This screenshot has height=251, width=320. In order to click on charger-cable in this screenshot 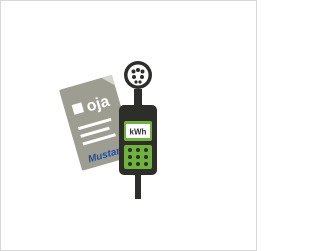, I will do `click(138, 187)`.